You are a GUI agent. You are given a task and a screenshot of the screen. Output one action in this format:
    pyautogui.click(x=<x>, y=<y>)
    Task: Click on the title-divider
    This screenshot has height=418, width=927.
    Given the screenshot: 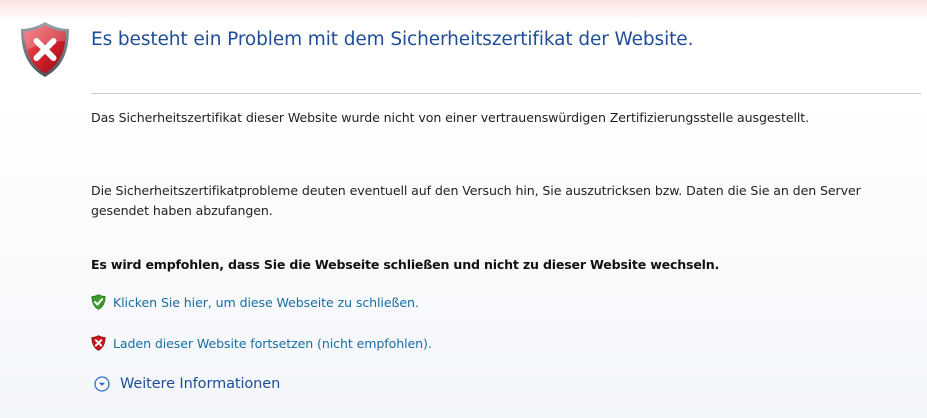 What is the action you would take?
    pyautogui.click(x=506, y=93)
    